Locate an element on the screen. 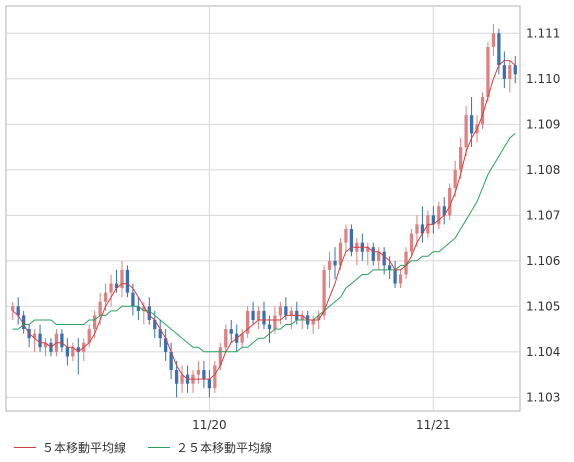 This screenshot has height=462, width=574. y-tick-label: 1.104 is located at coordinates (543, 352).